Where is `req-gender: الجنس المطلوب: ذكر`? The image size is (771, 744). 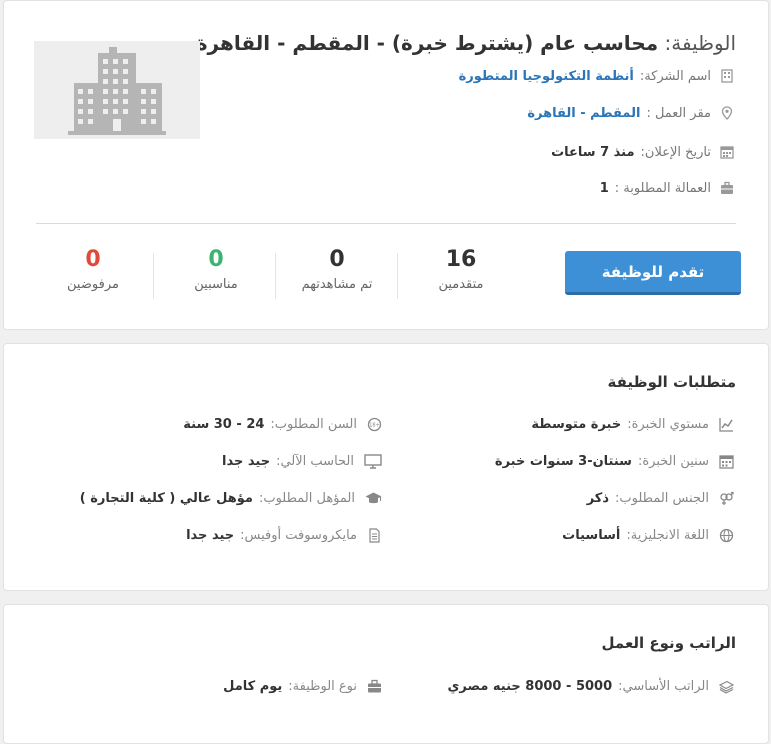 req-gender: الجنس المطلوب: ذكر is located at coordinates (660, 498).